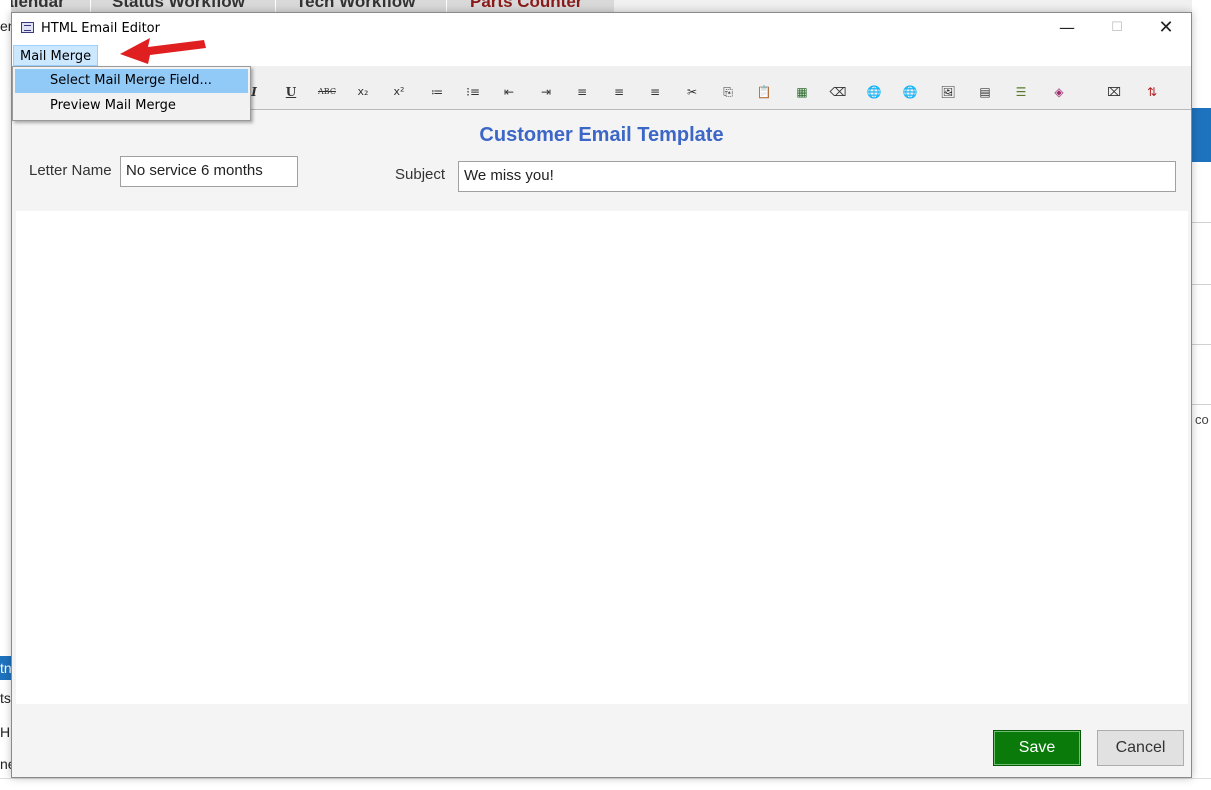  Describe the element at coordinates (1202, 419) in the screenshot. I see `background-text-fragment: co` at that location.